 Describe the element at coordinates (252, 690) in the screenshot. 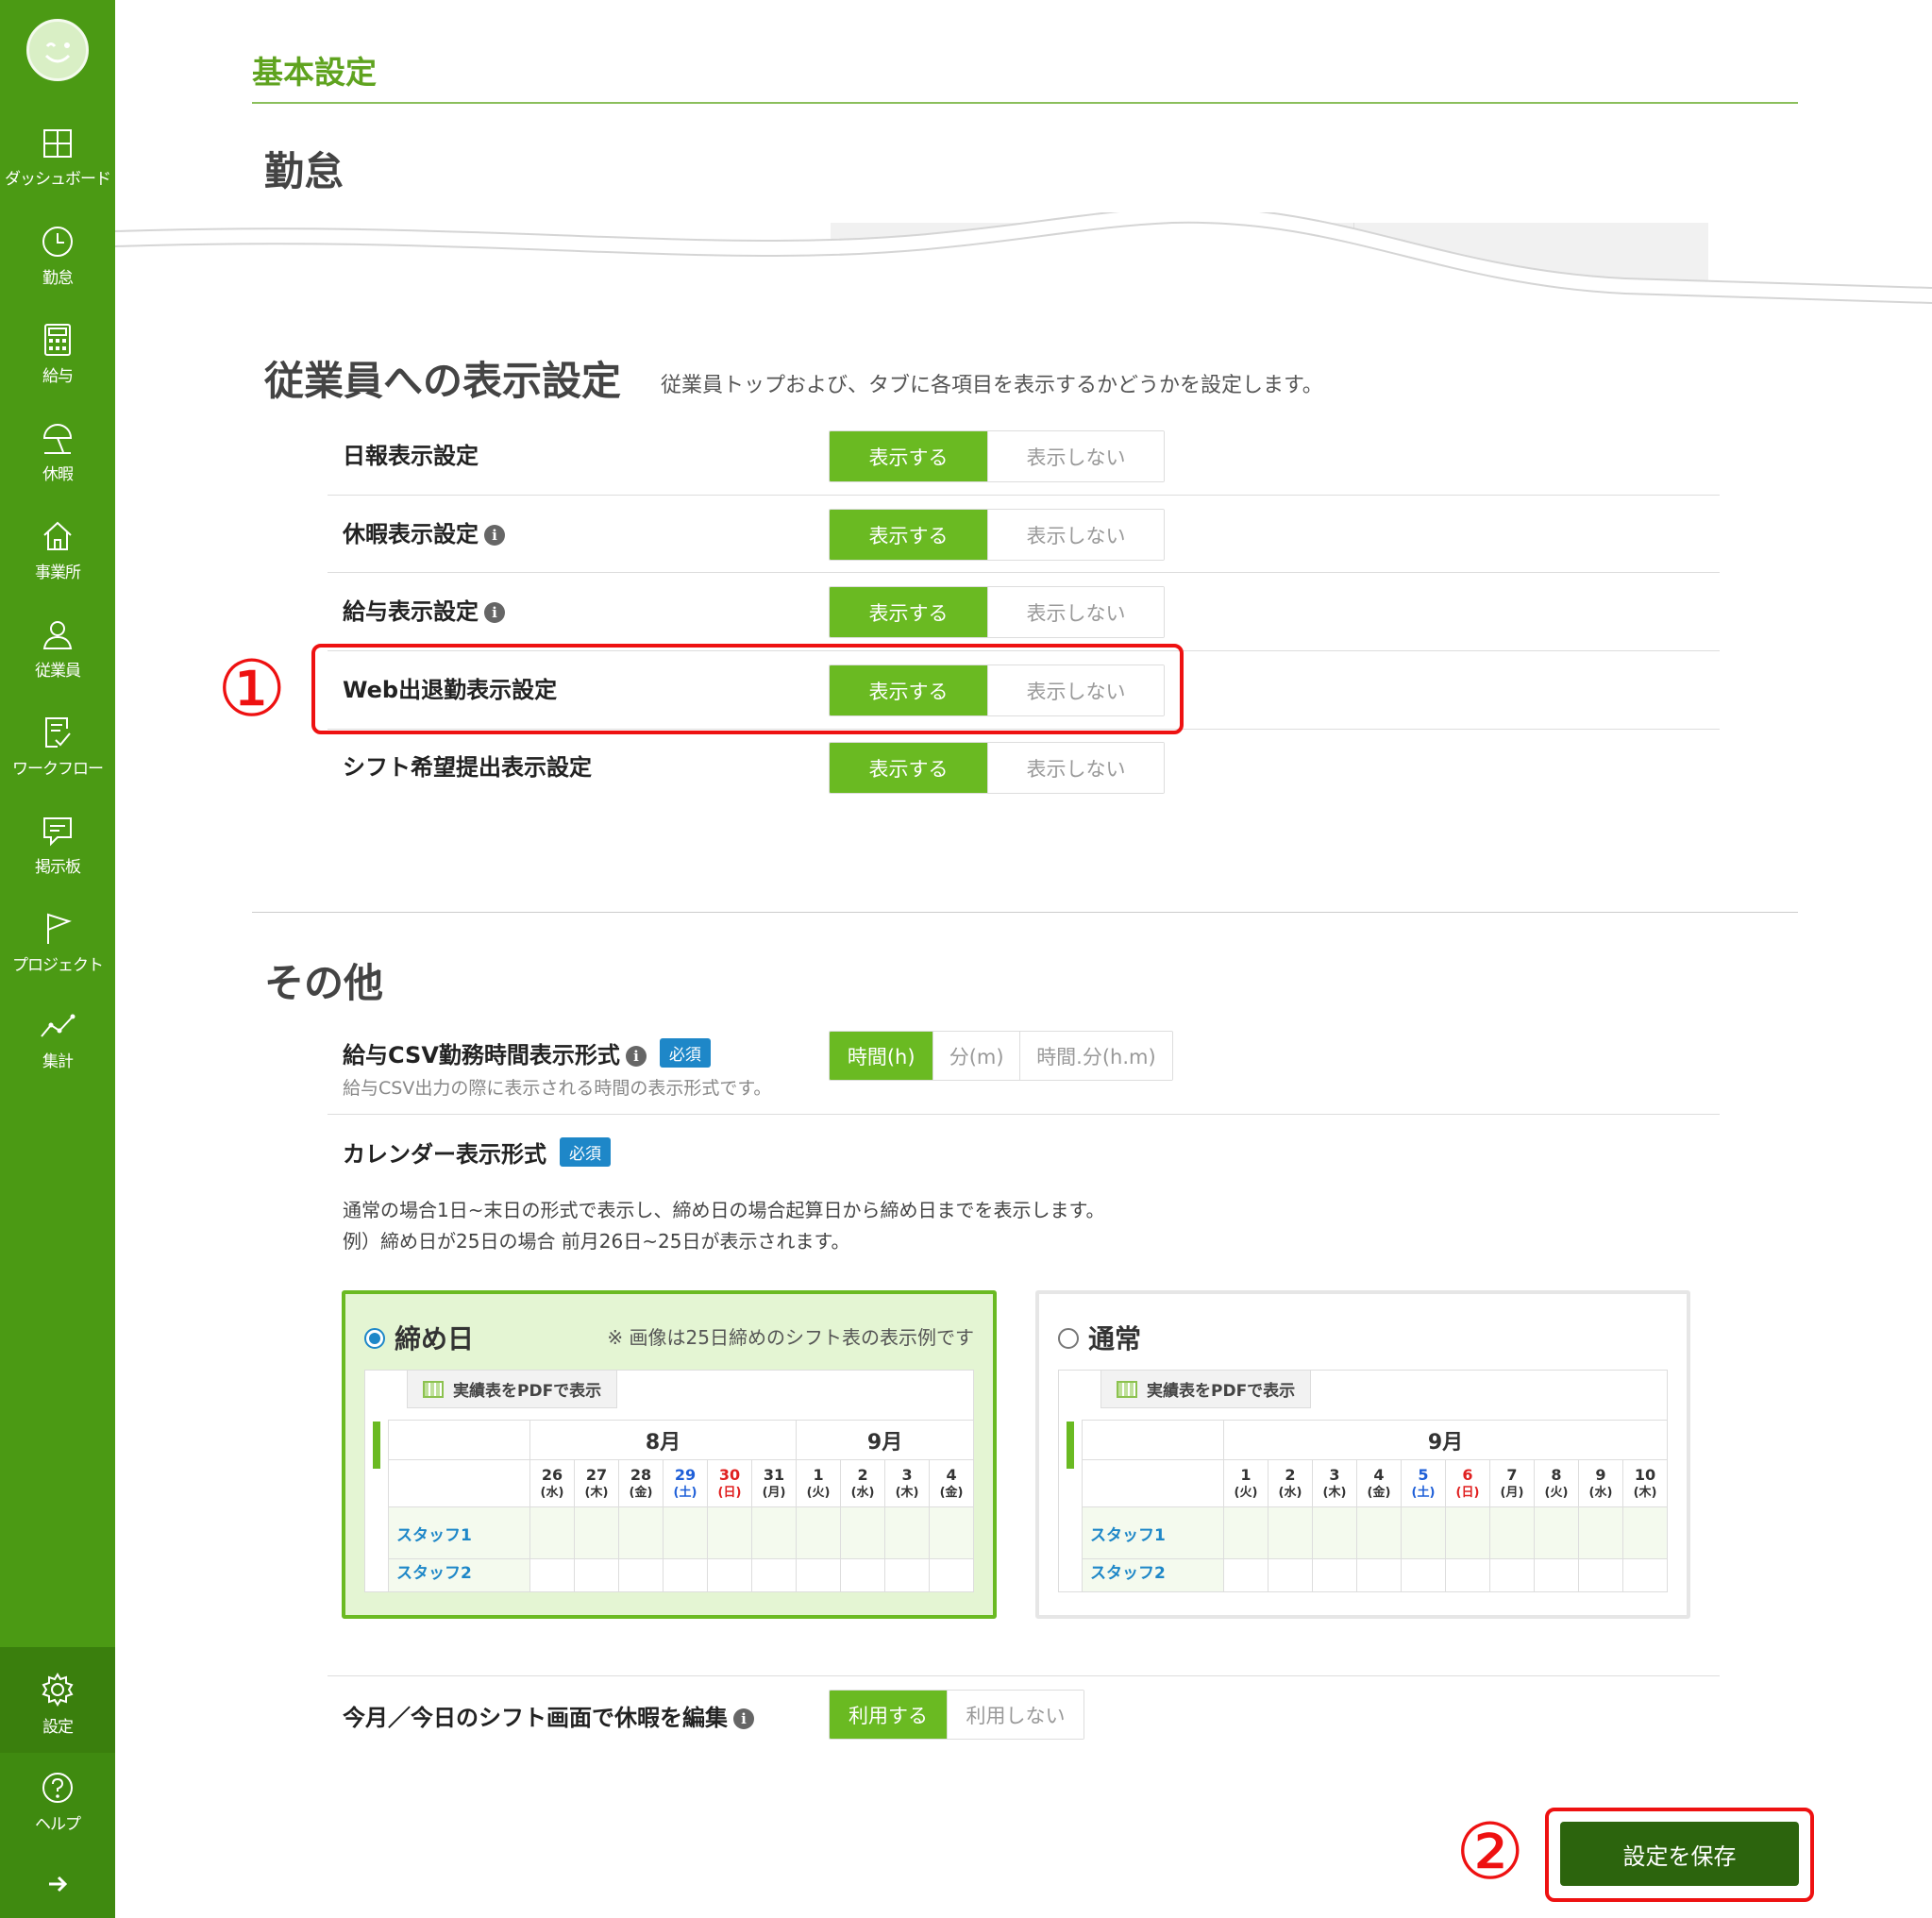

I see `annotation-marker-1: ①` at that location.